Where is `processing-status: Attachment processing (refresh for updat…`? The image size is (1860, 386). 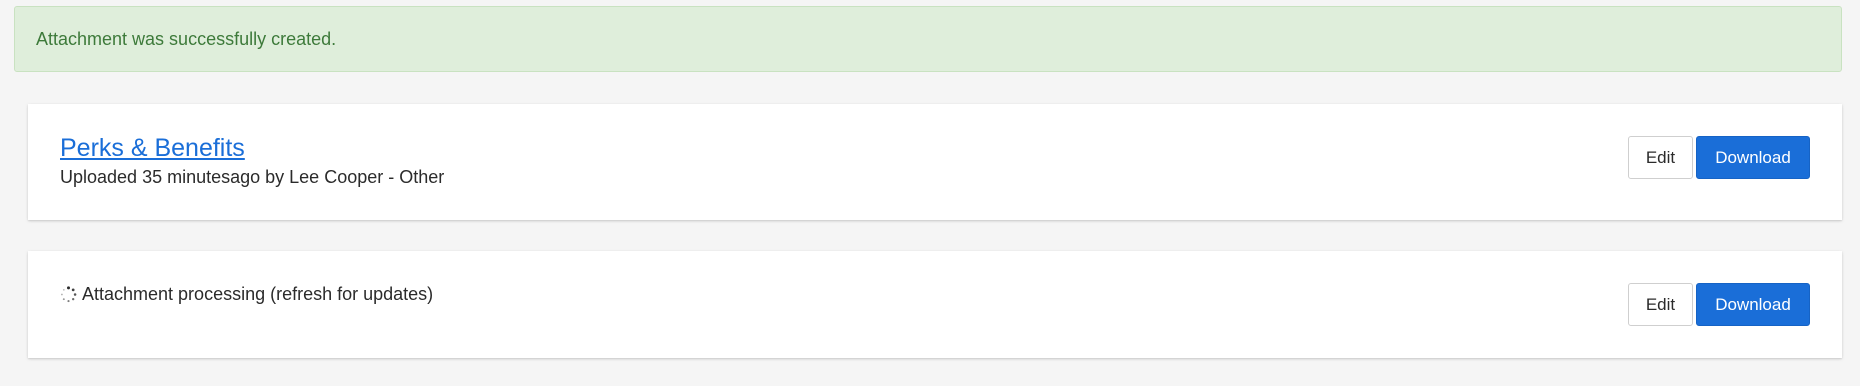 processing-status: Attachment processing (refresh for updat… is located at coordinates (246, 294).